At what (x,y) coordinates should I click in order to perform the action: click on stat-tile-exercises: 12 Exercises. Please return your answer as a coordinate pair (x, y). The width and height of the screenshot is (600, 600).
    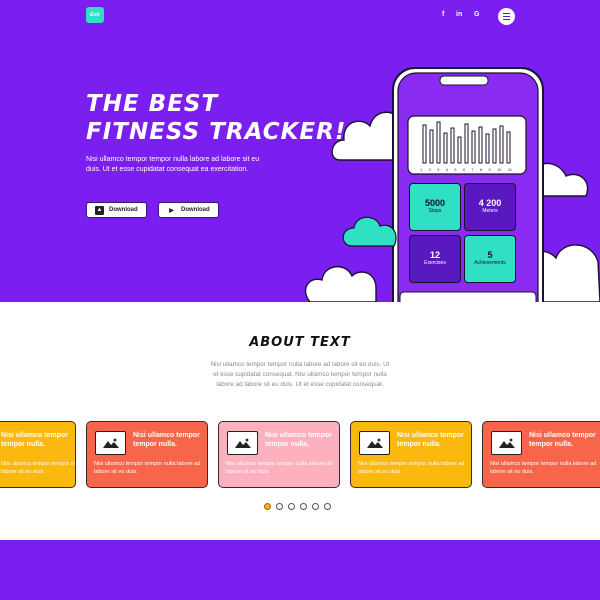
    Looking at the image, I should click on (435, 259).